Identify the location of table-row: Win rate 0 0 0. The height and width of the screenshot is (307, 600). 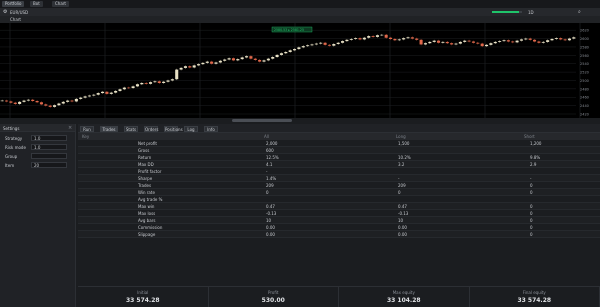
(339, 192).